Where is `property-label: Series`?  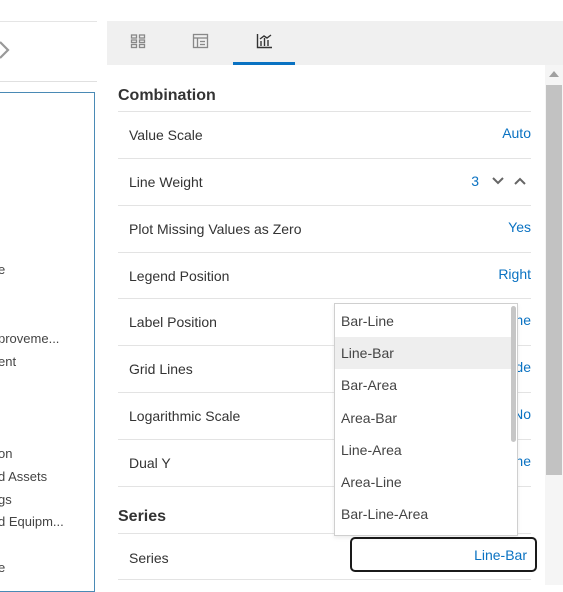 property-label: Series is located at coordinates (149, 558).